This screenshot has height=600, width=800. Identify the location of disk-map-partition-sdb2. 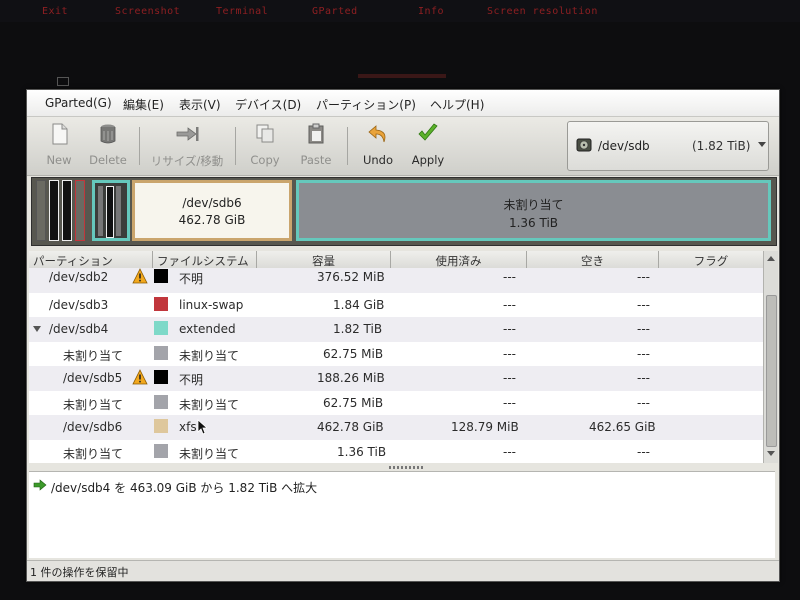
(54, 210).